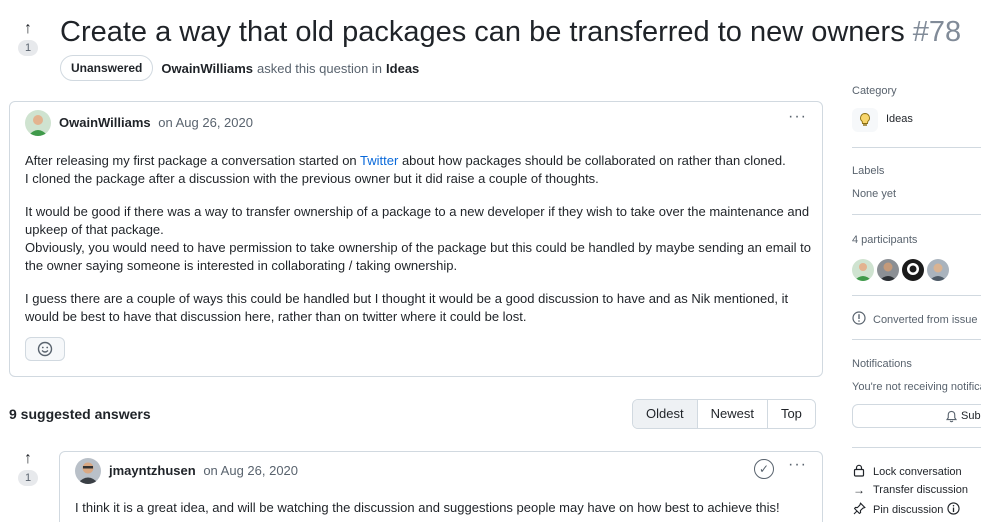 This screenshot has width=981, height=522. What do you see at coordinates (665, 414) in the screenshot?
I see `sort-oldest-button: Oldest` at bounding box center [665, 414].